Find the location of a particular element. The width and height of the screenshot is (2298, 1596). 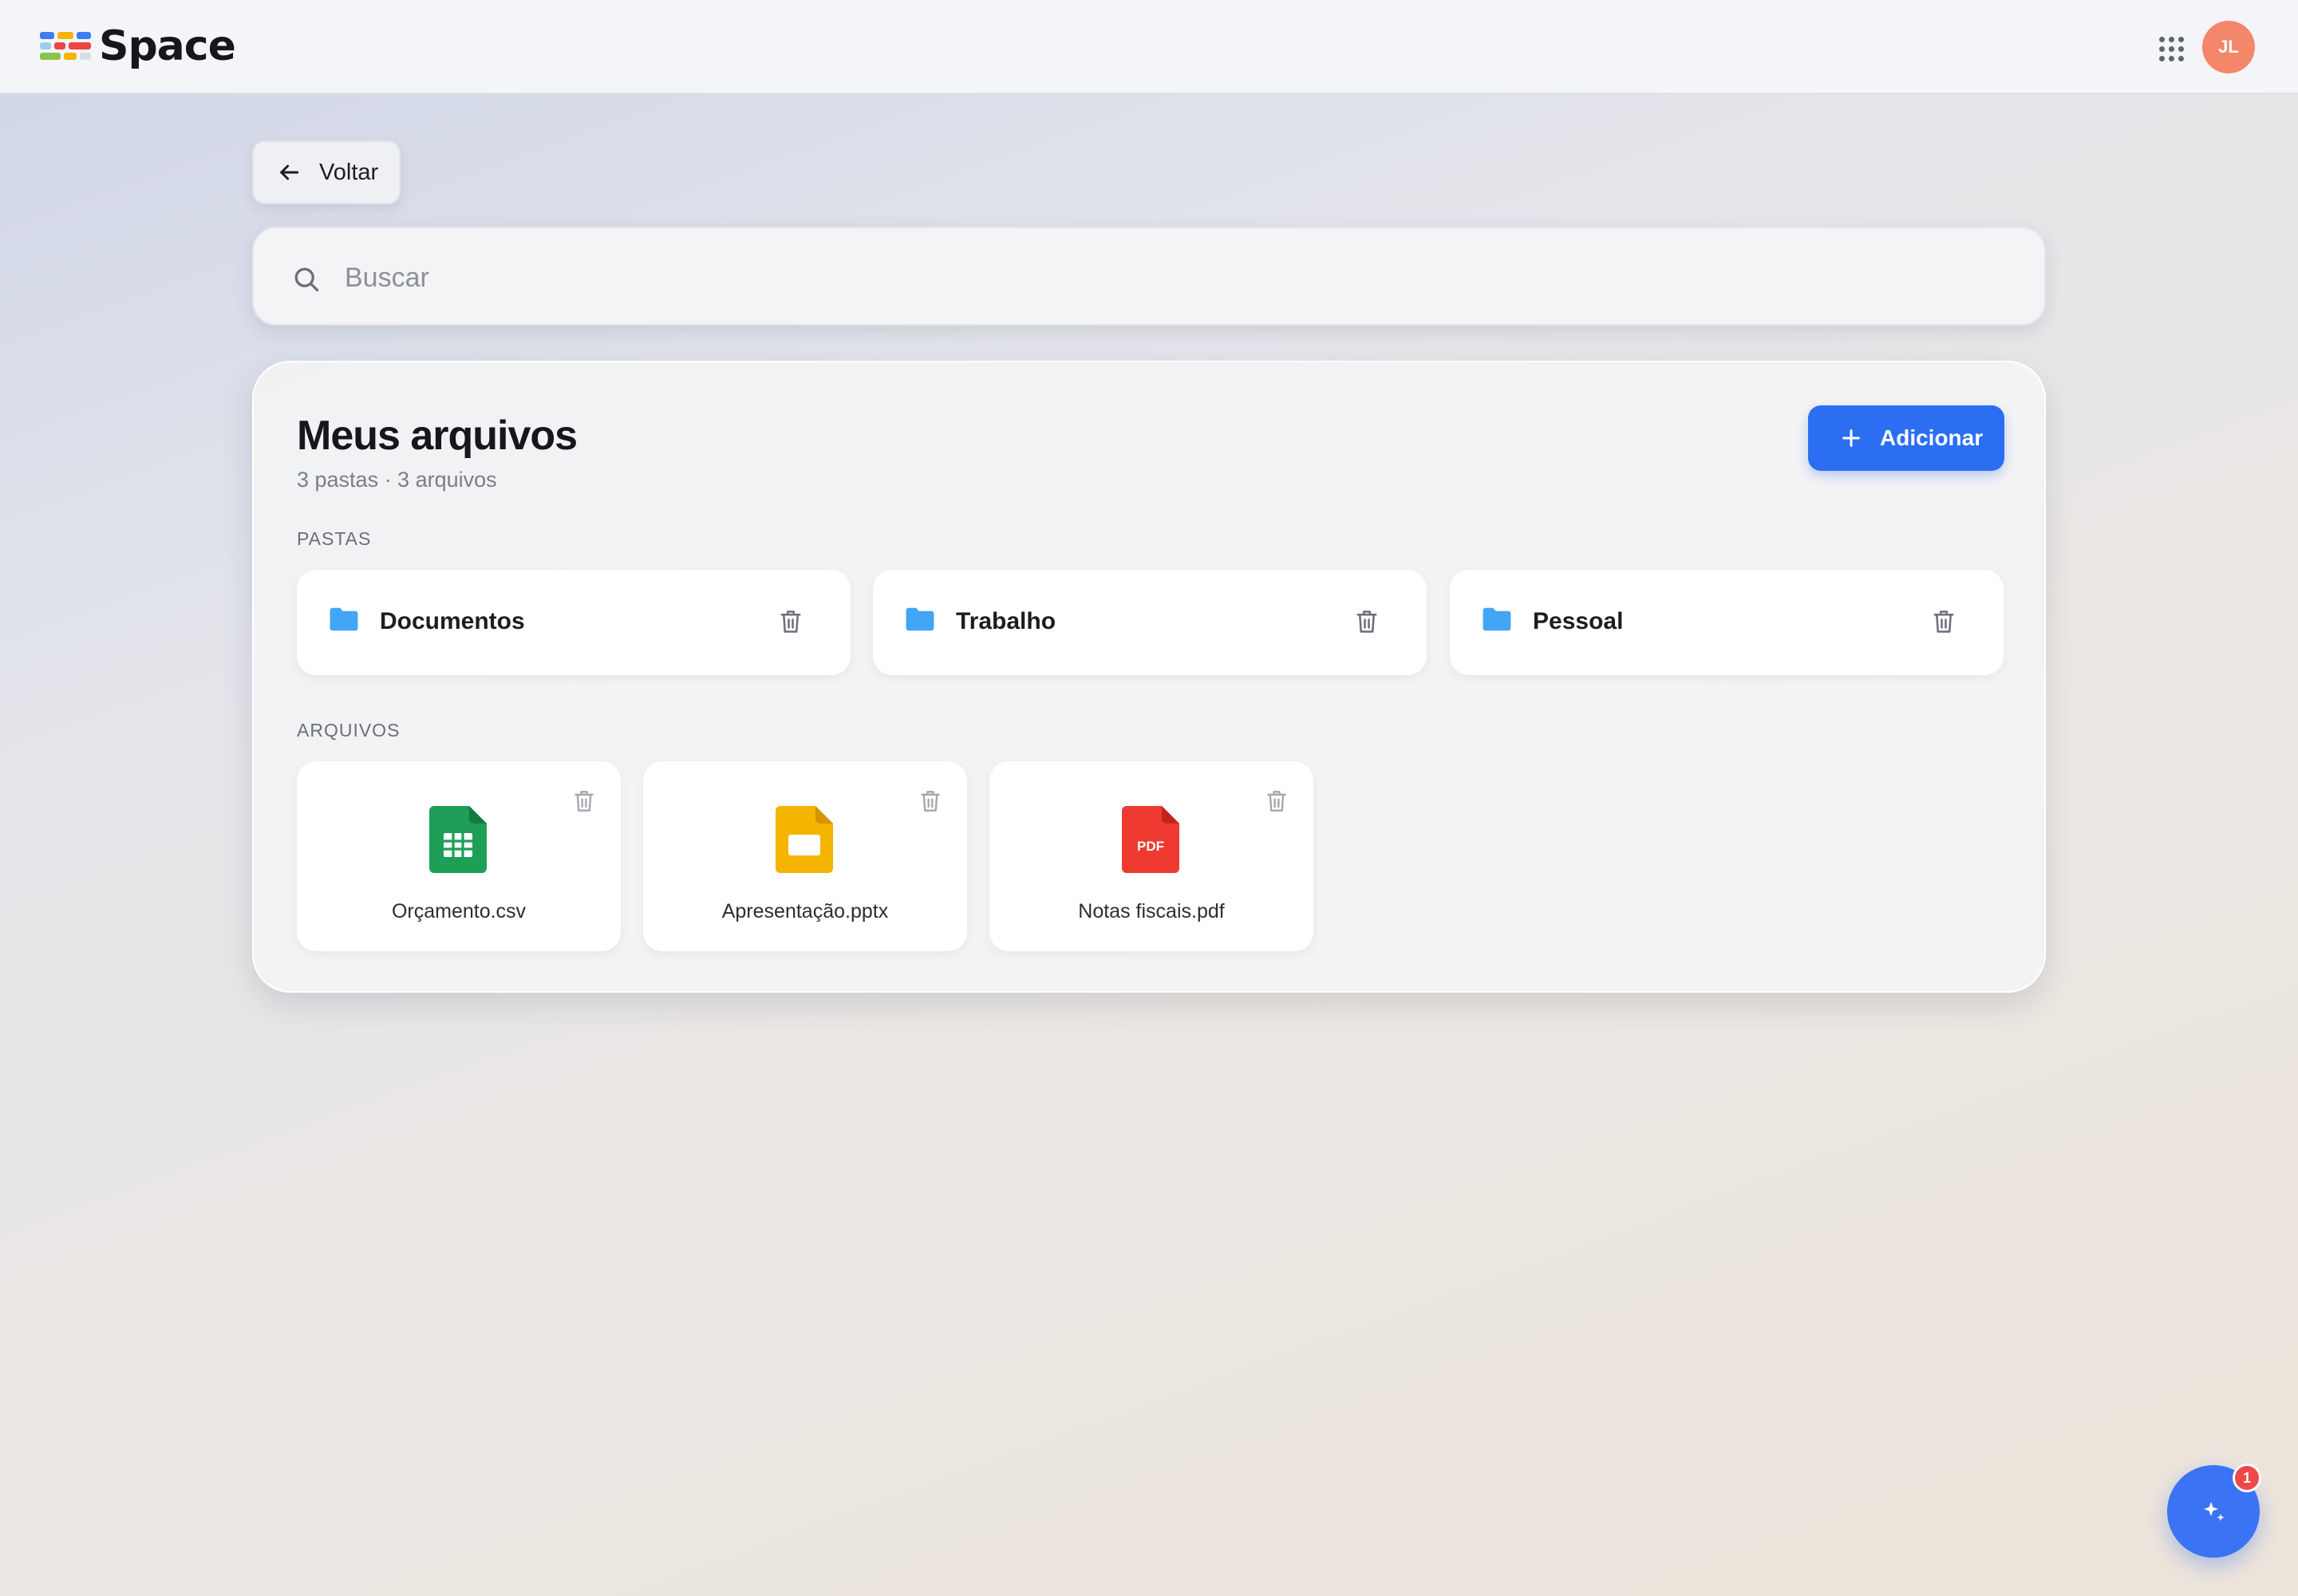

folder-card: Trabalho is located at coordinates (1150, 622).